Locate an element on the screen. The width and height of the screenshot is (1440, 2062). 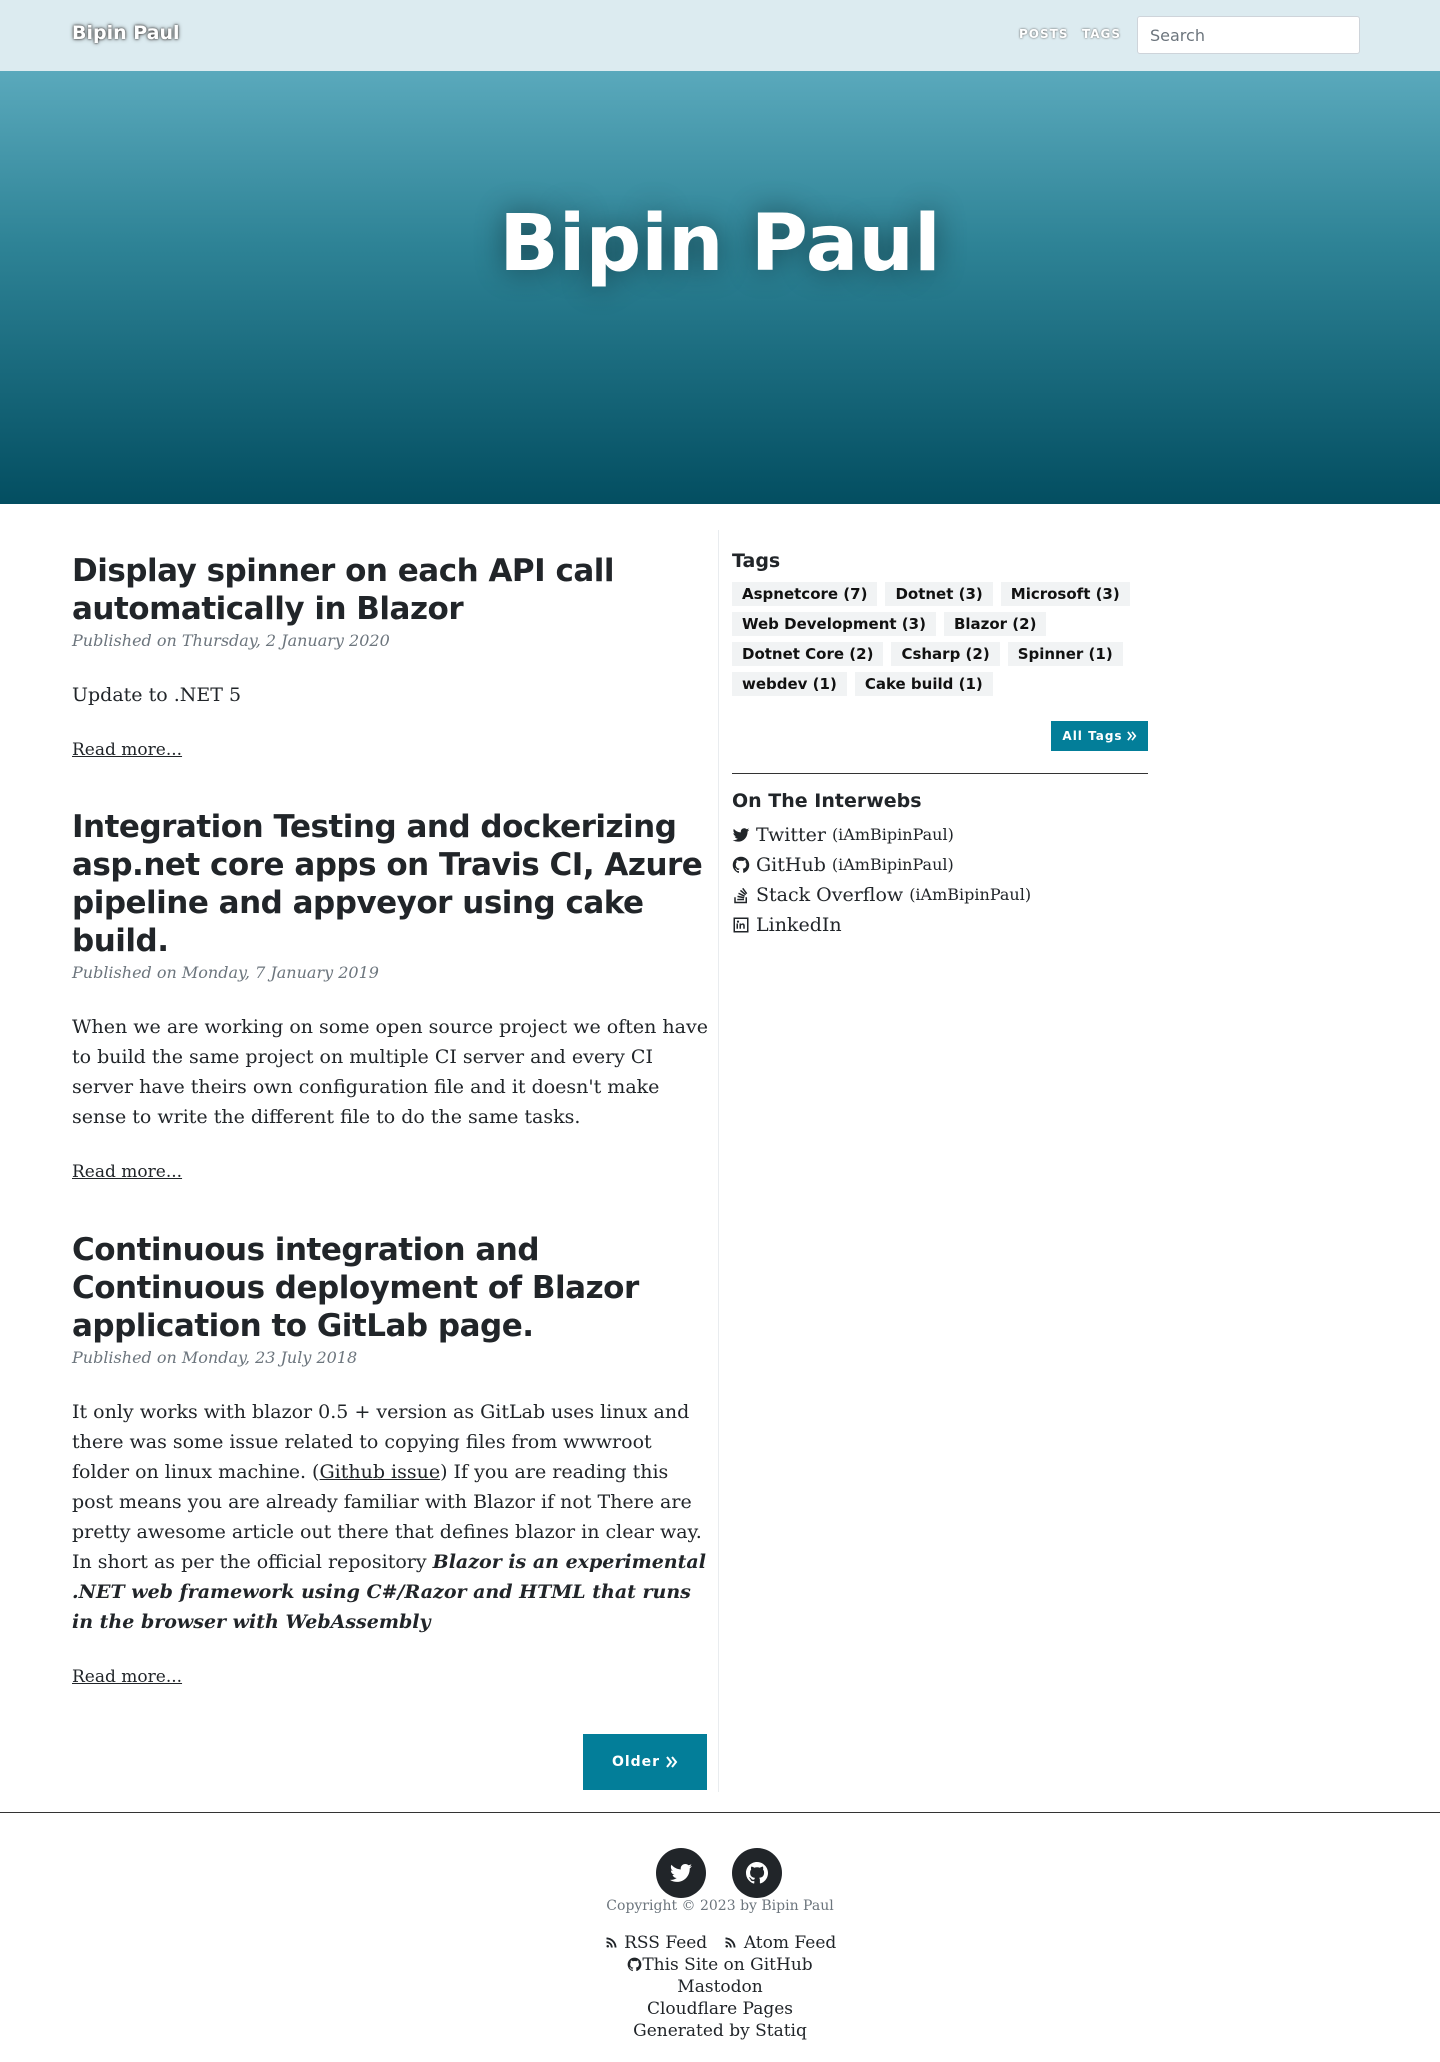
hero-title: Bipin Paul is located at coordinates (720, 244).